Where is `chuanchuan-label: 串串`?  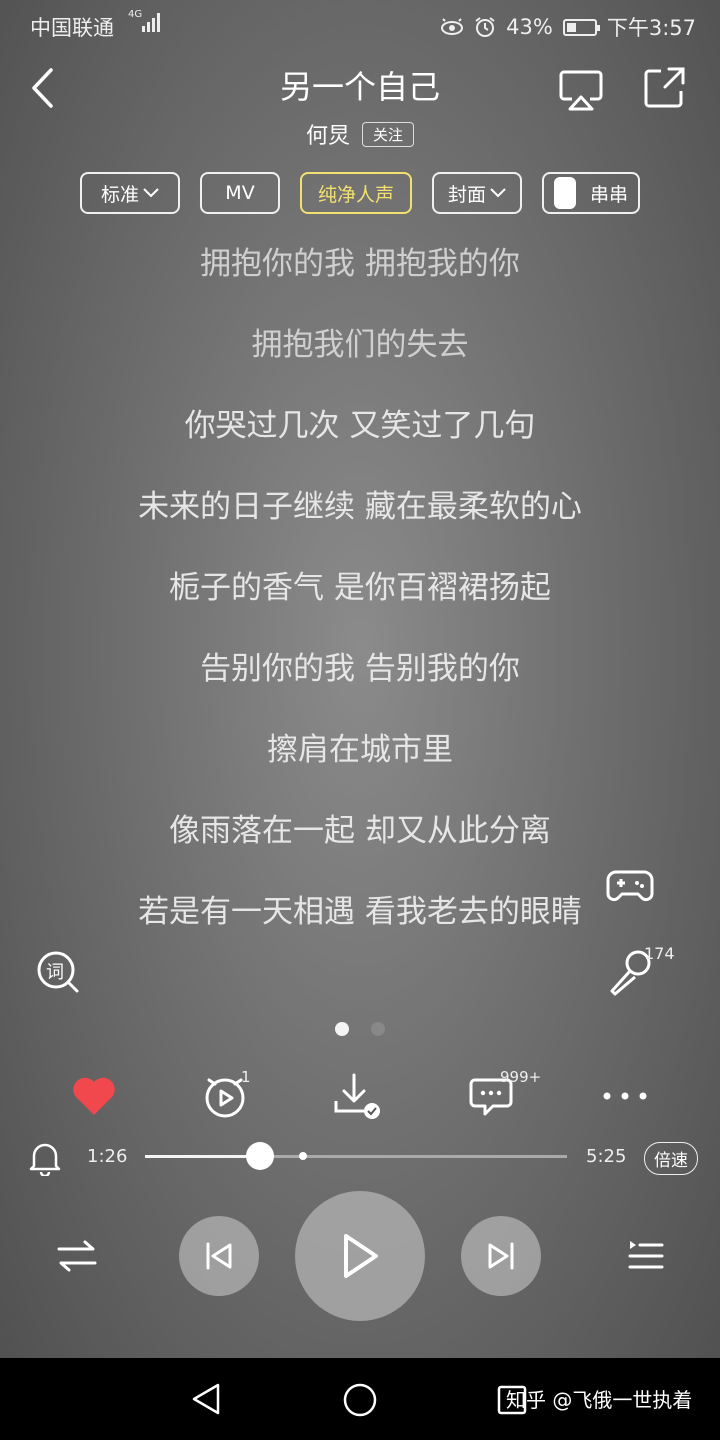
chuanchuan-label: 串串 is located at coordinates (608, 194).